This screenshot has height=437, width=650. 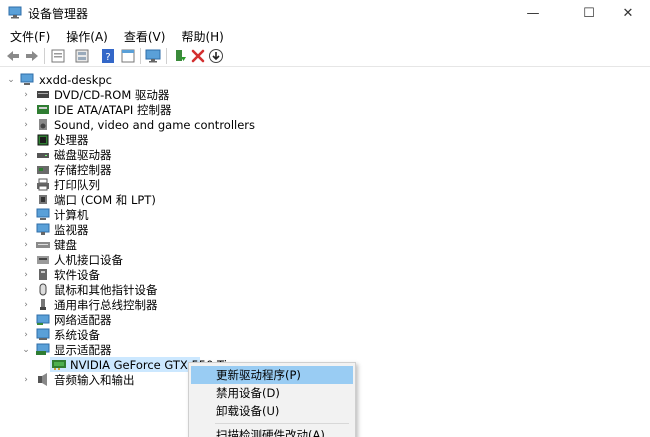 I want to click on speaker-icon, so click(x=43, y=124).